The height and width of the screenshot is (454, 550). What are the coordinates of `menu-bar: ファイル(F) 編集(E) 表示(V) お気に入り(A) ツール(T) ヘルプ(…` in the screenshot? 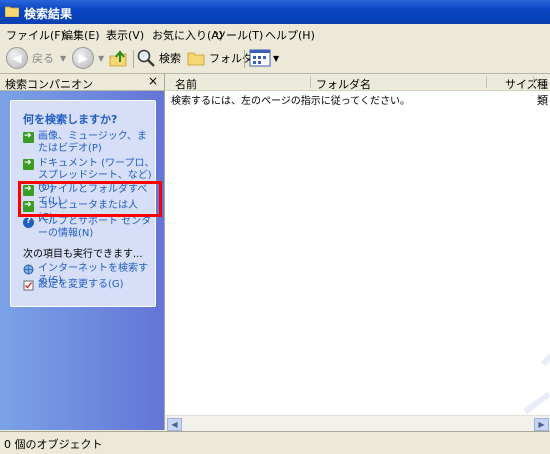 It's located at (275, 34).